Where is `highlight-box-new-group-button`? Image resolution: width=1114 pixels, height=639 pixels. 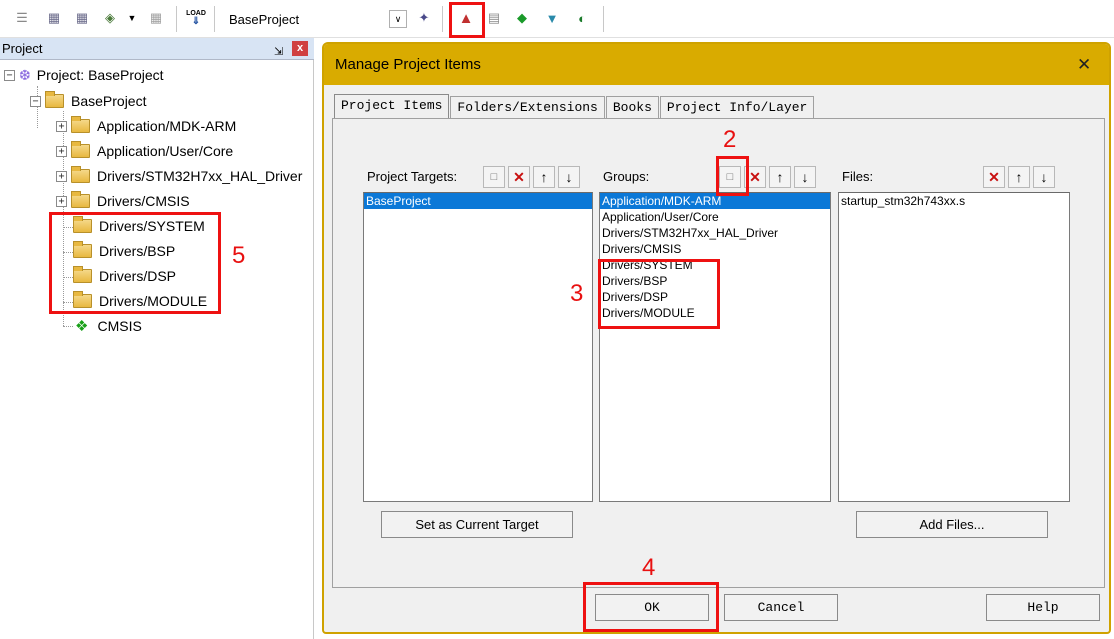 highlight-box-new-group-button is located at coordinates (732, 176).